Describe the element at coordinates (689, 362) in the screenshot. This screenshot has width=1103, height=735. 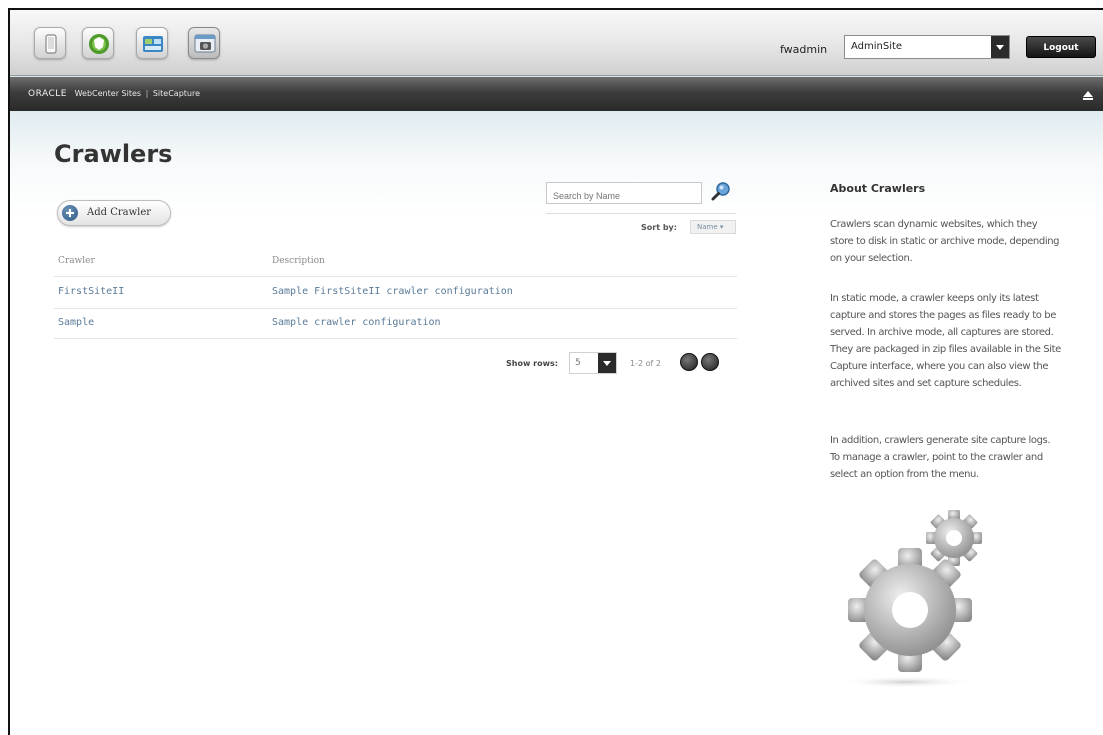
I see `previous-page-button` at that location.